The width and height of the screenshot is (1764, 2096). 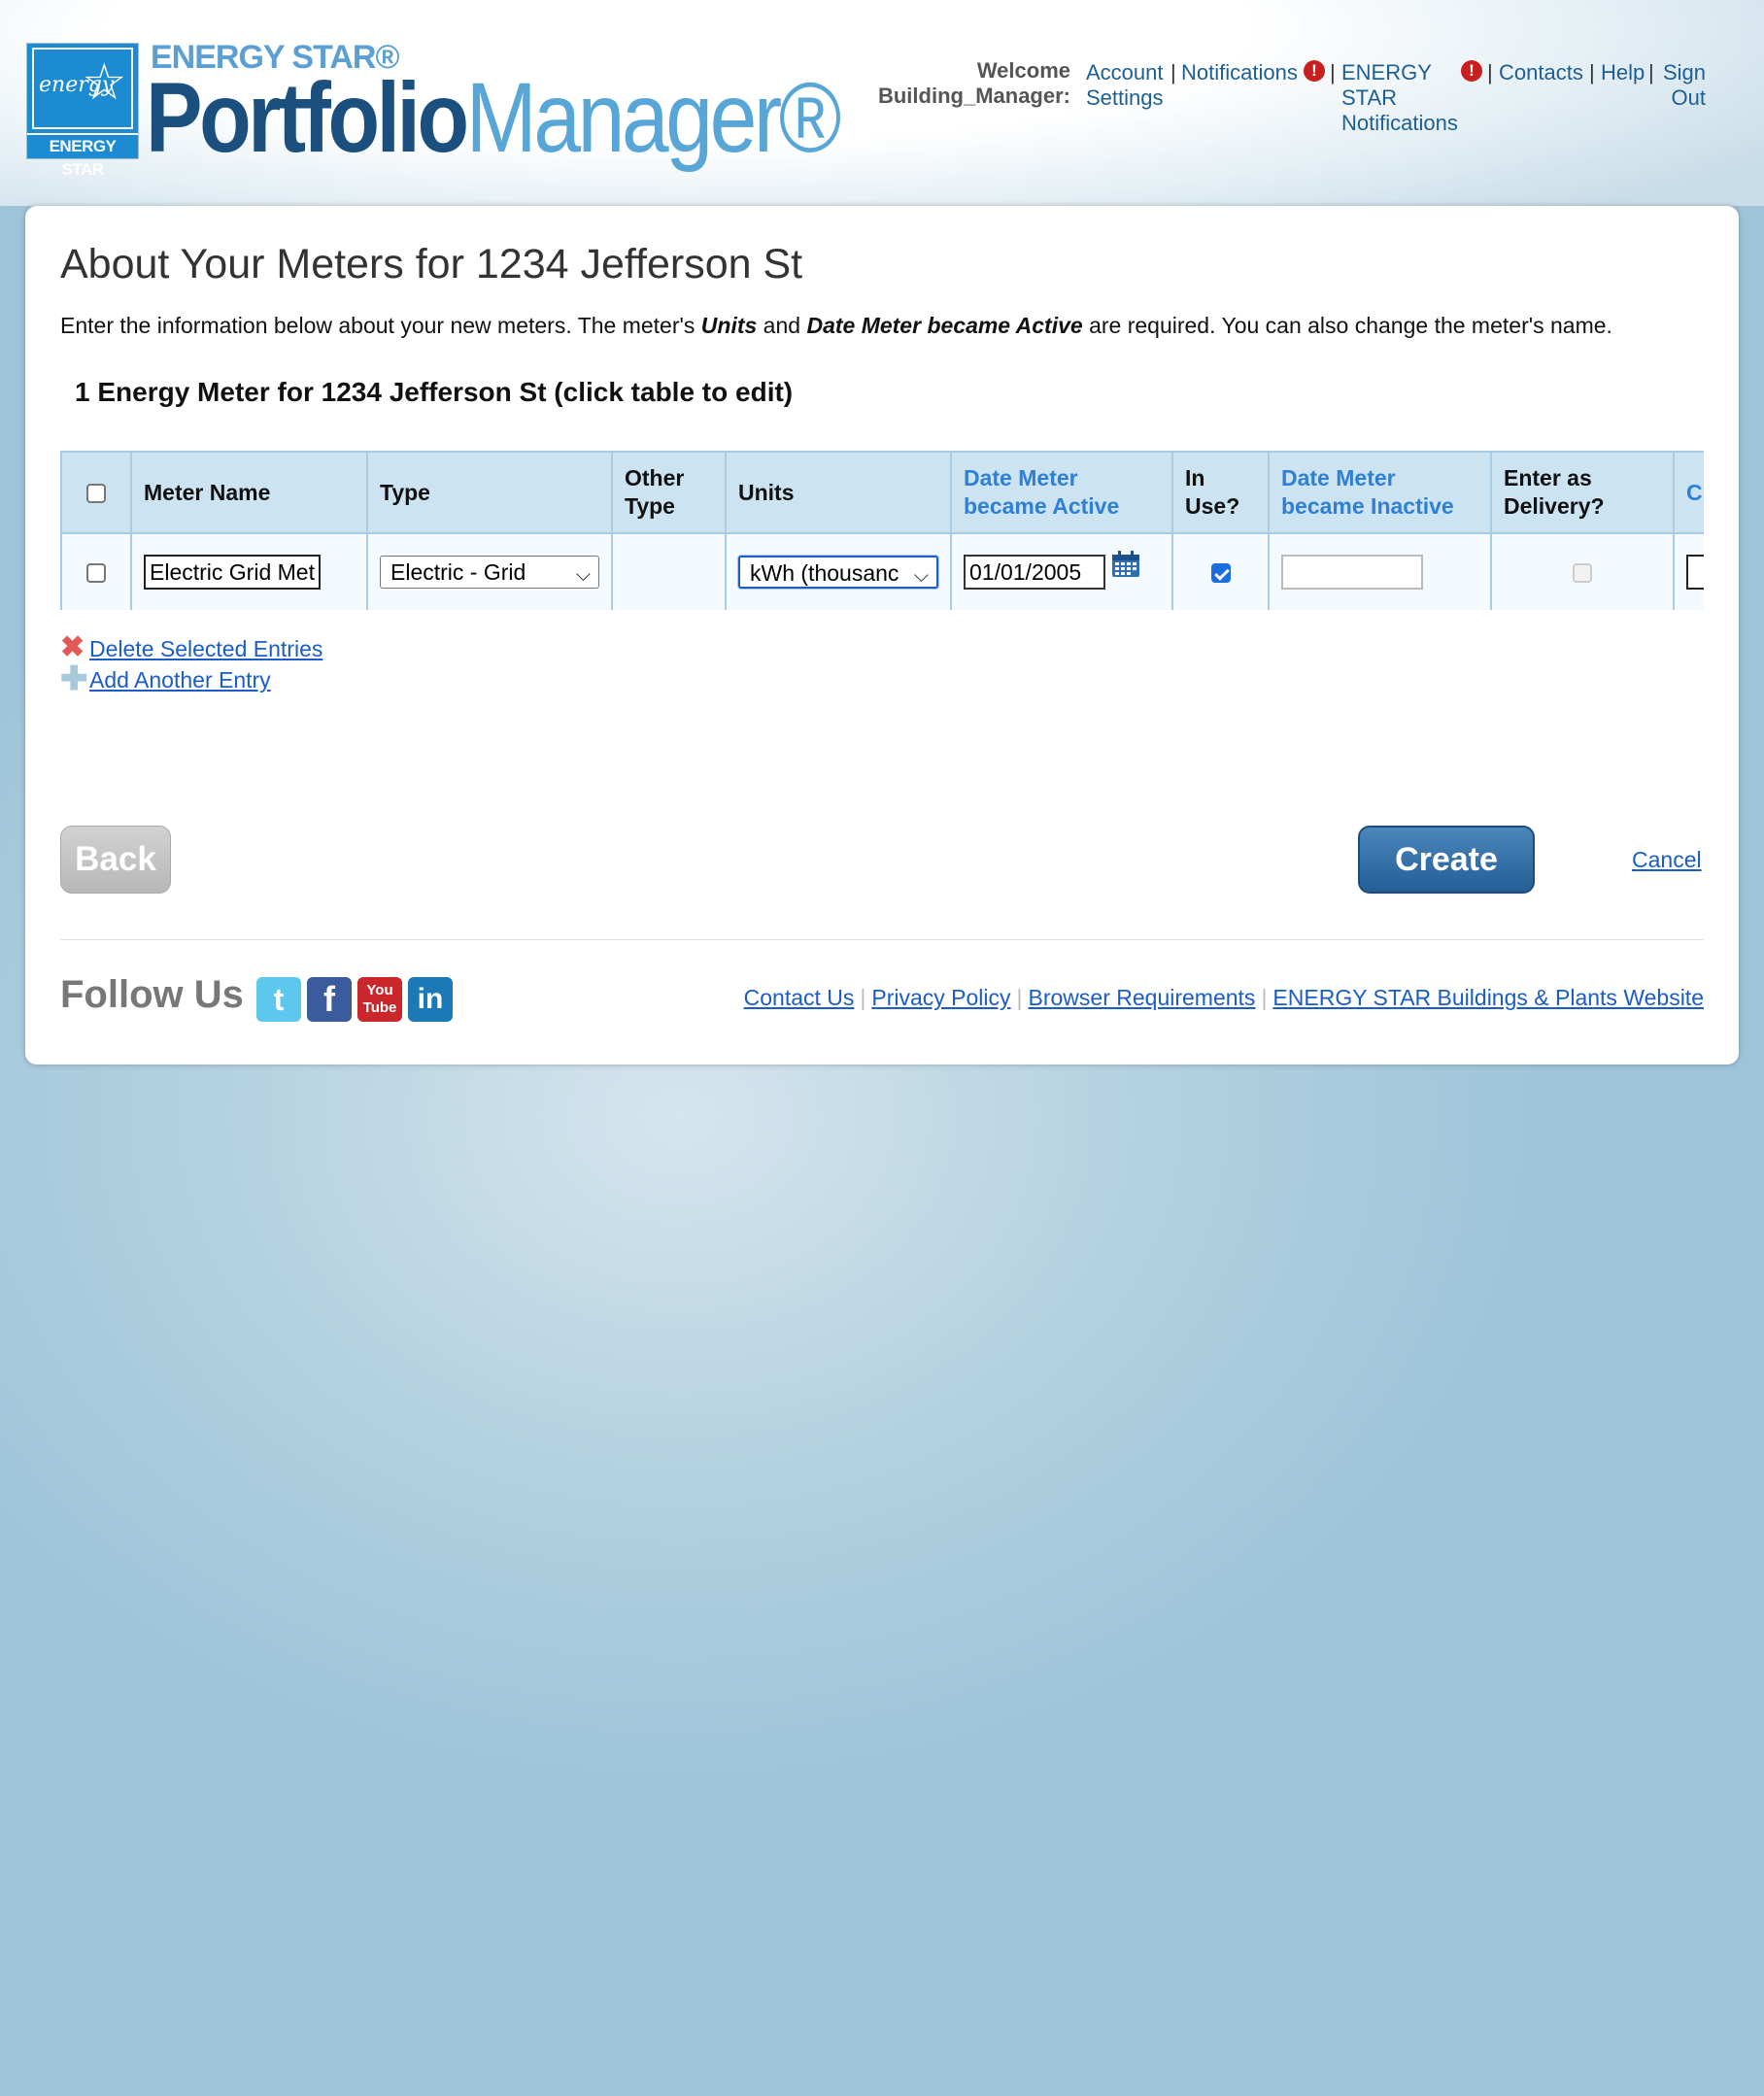 I want to click on facebook-icon: f, so click(x=329, y=999).